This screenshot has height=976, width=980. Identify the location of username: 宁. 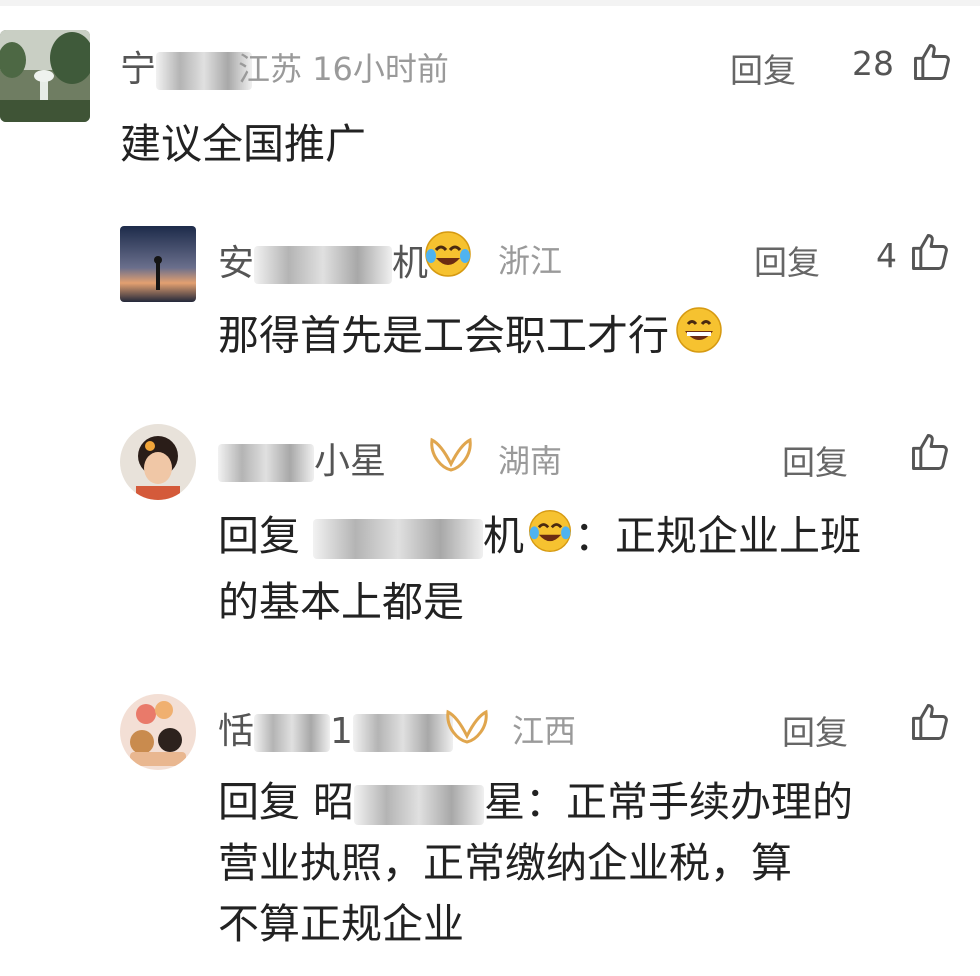
(186, 66).